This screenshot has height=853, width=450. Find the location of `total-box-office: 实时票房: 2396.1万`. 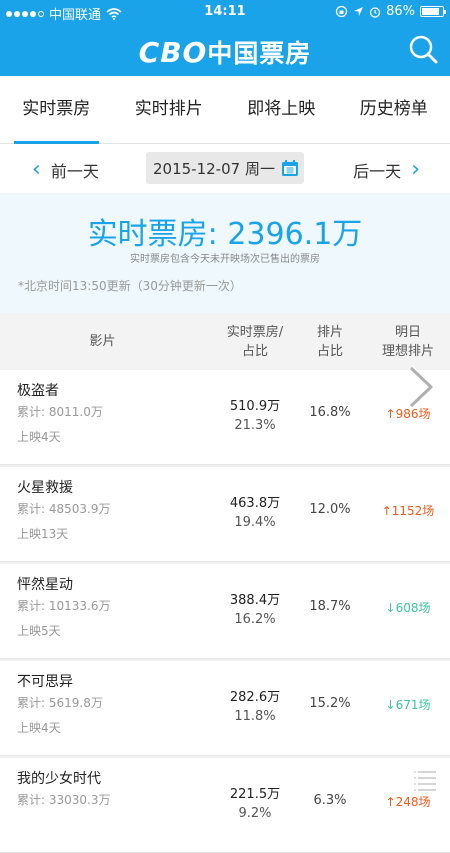

total-box-office: 实时票房: 2396.1万 is located at coordinates (225, 231).